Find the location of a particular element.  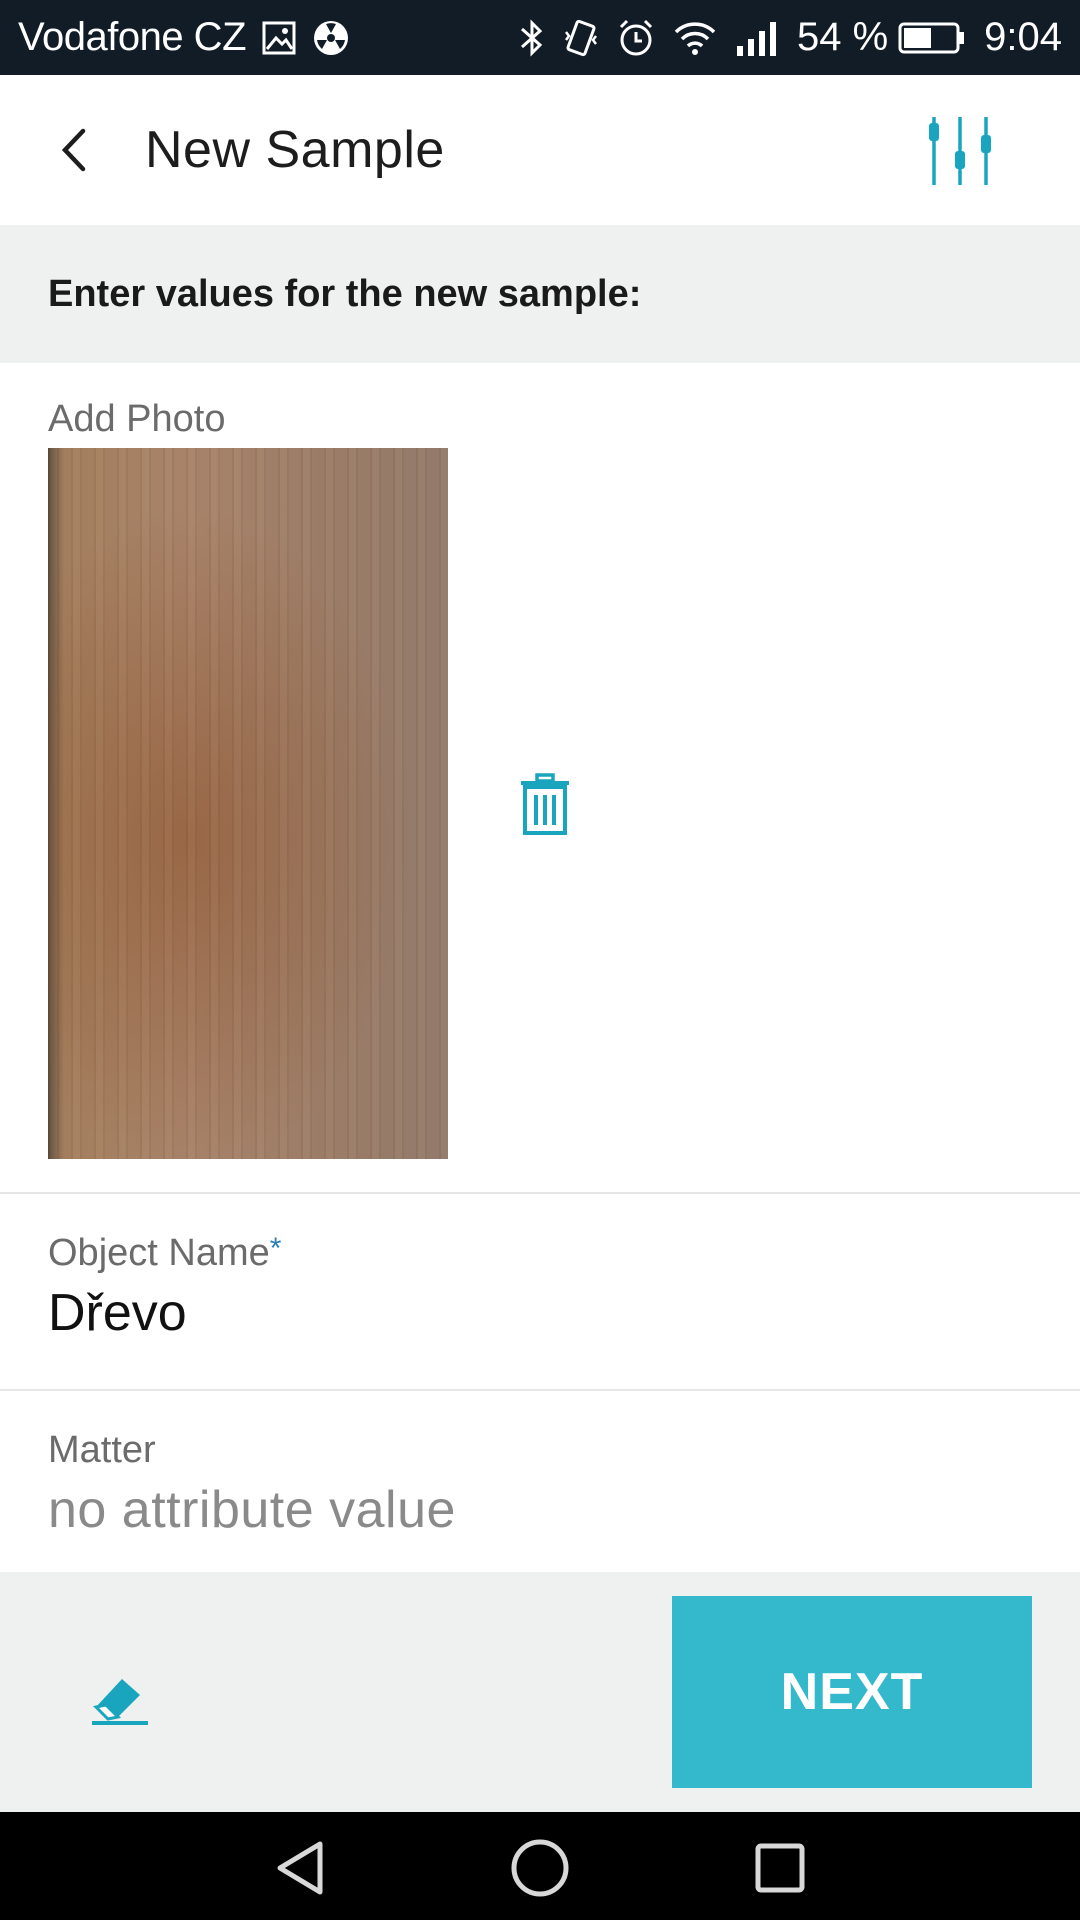

chevron-left-icon is located at coordinates (73, 150).